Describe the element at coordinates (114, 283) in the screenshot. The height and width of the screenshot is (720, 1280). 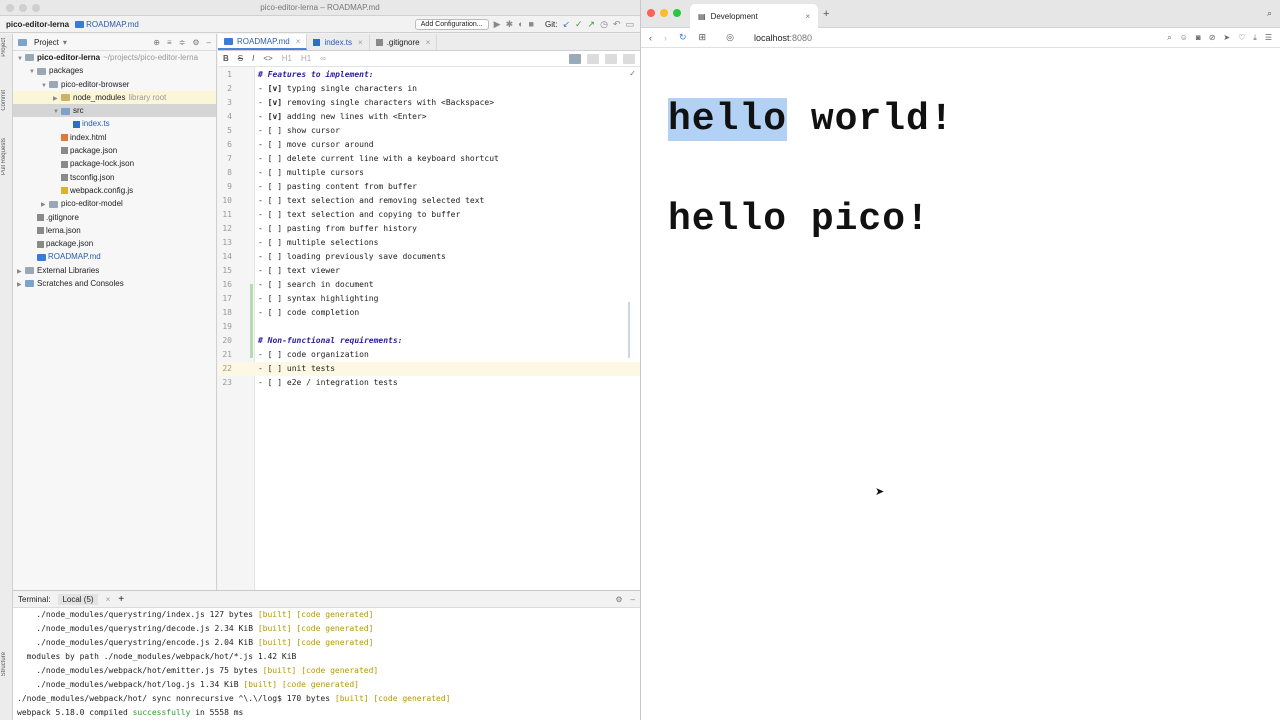
I see `tree-item: ▶ Scratches and Consoles` at that location.